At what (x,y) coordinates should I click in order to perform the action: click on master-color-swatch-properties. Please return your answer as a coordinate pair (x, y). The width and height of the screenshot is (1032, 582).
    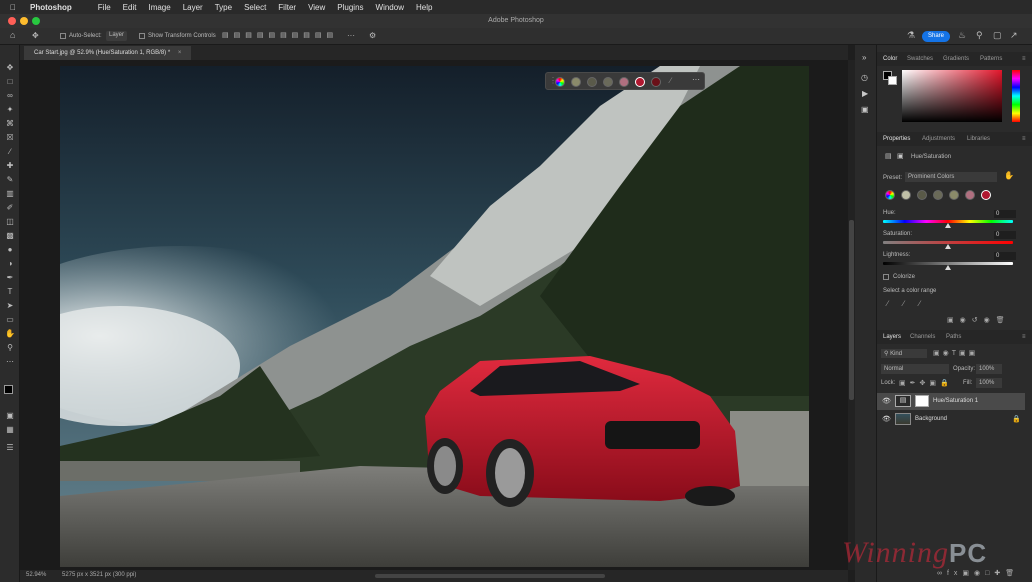
    Looking at the image, I should click on (890, 195).